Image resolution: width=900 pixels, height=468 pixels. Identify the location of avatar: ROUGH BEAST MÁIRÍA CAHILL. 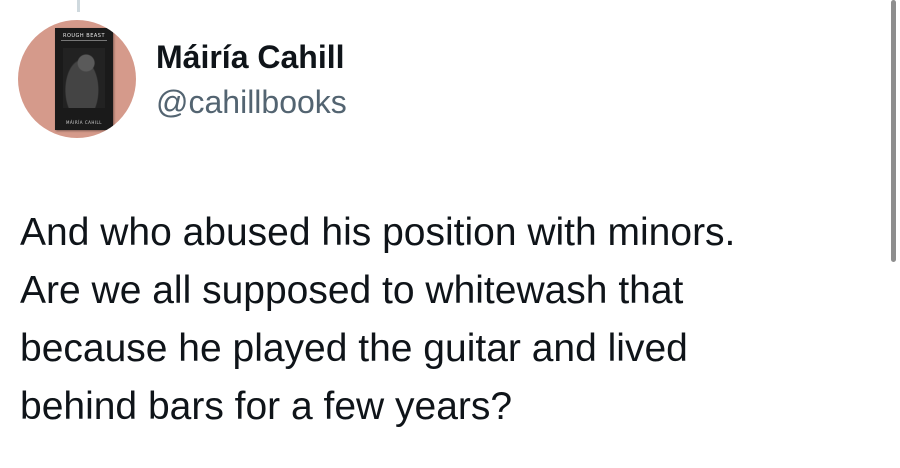
(77, 79).